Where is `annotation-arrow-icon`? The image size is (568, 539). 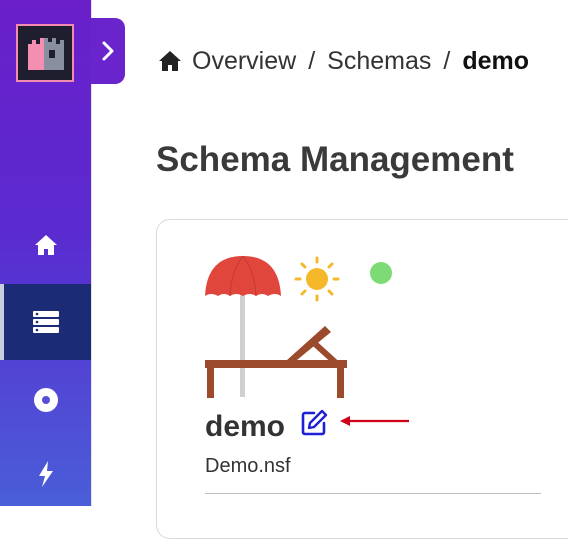 annotation-arrow-icon is located at coordinates (374, 421).